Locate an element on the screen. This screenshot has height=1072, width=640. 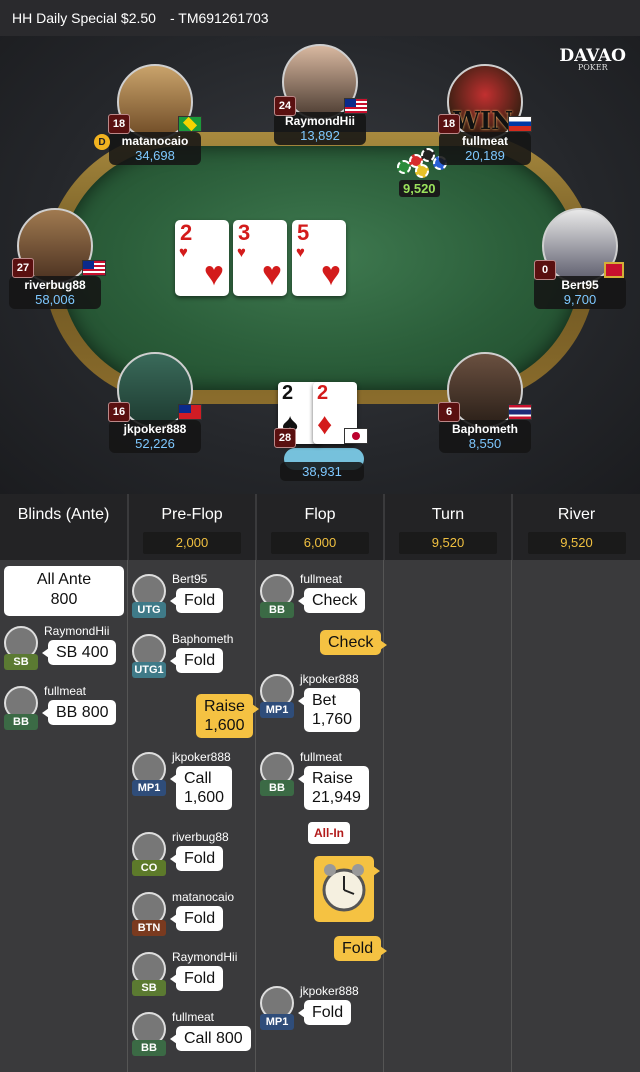
thailand-flag-icon is located at coordinates (520, 412).